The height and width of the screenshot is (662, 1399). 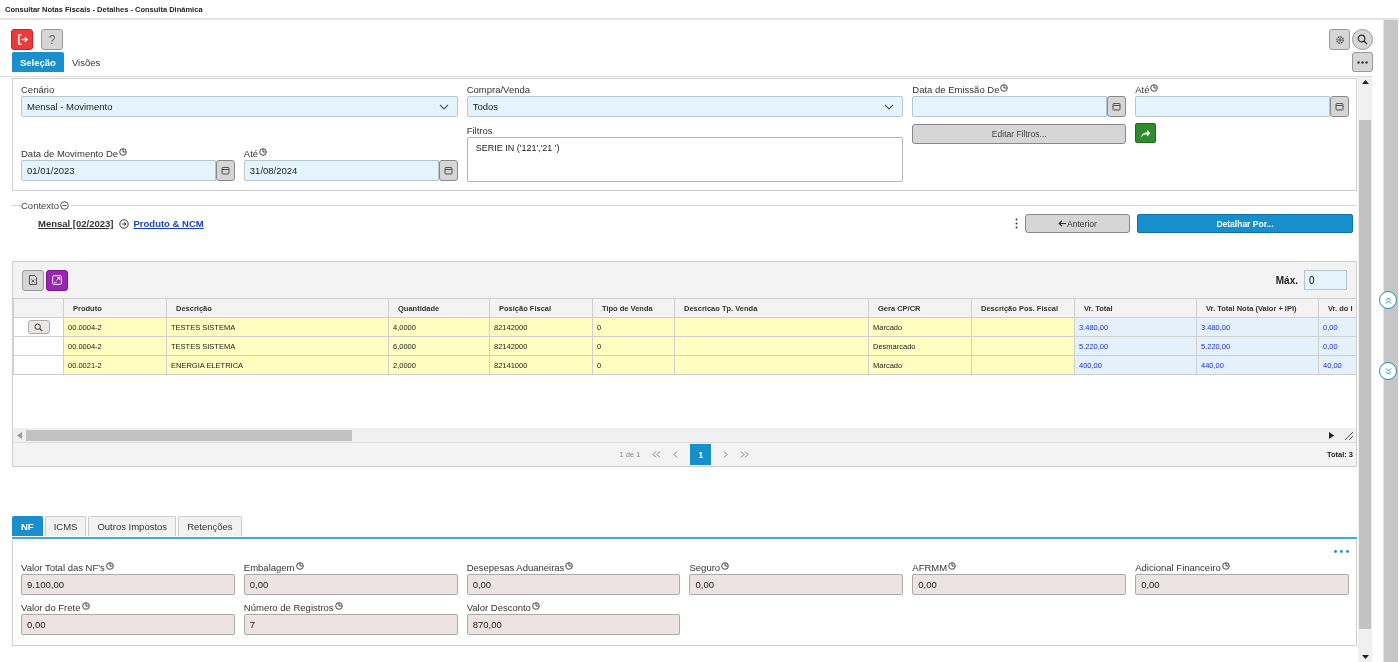 I want to click on exit-icon, so click(x=22, y=39).